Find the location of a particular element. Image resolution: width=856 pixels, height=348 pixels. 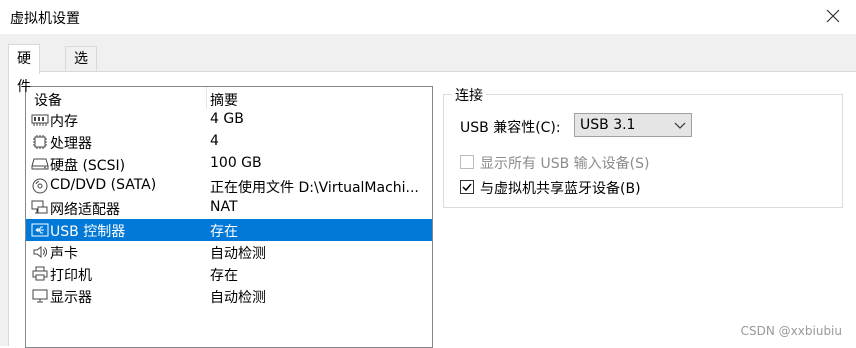

chevron-down-icon is located at coordinates (680, 125).